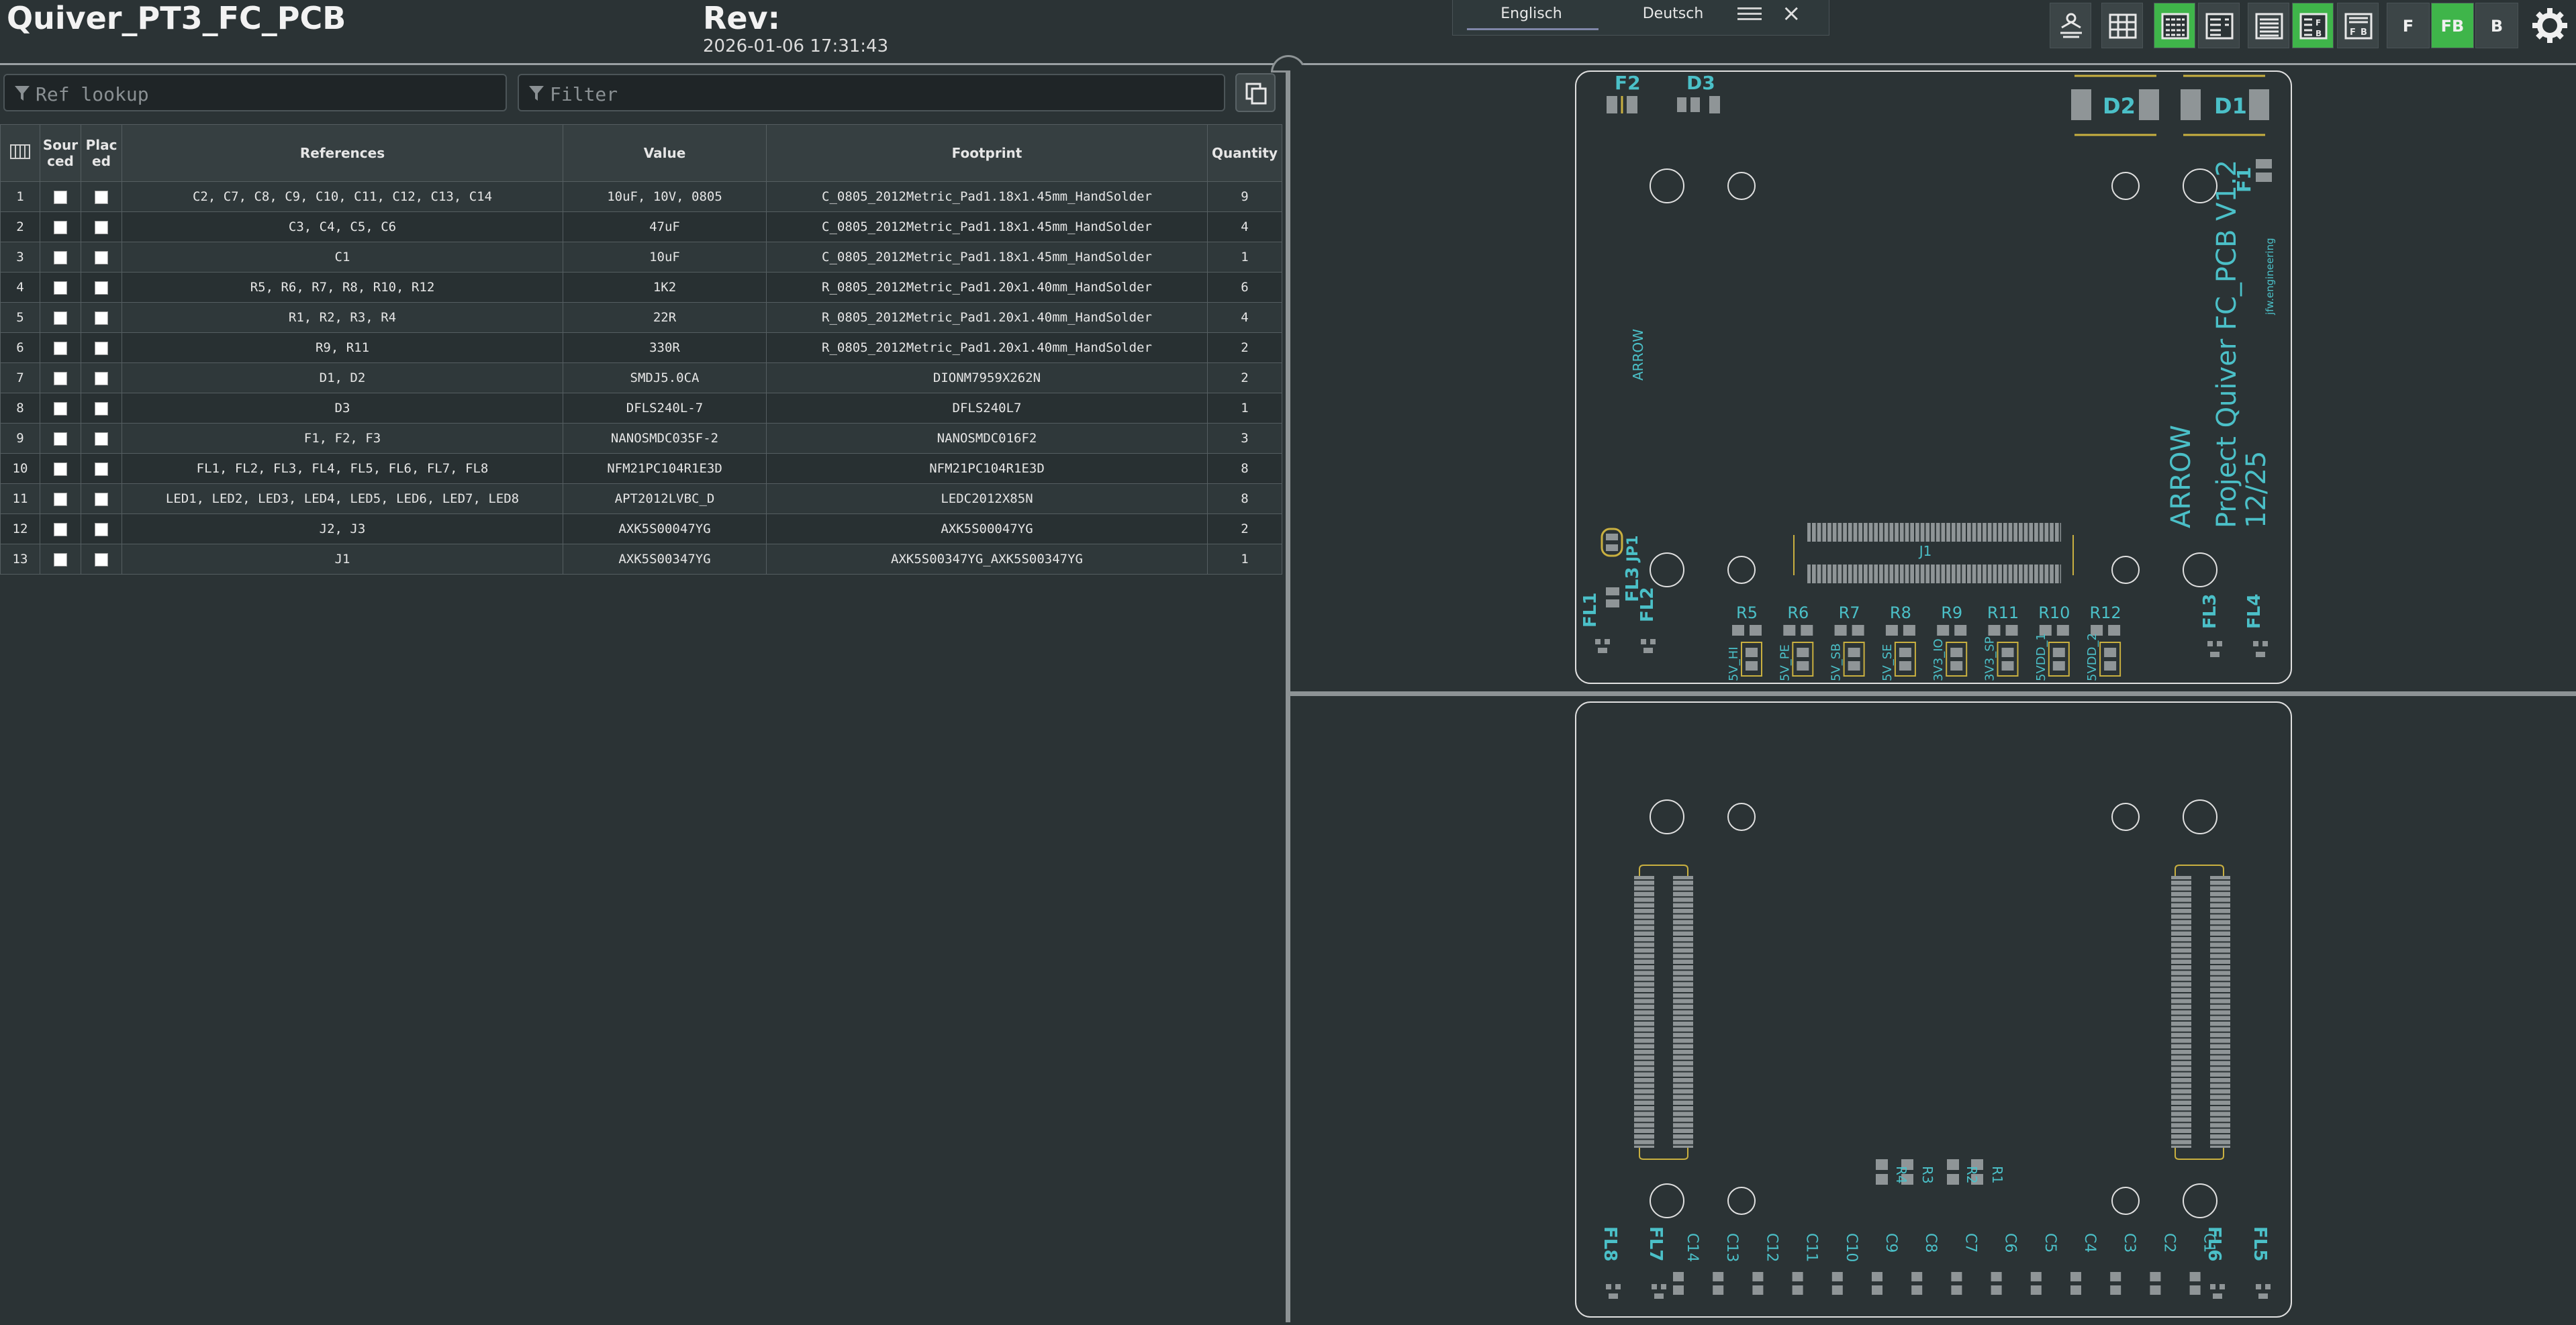 The image size is (2576, 1325). What do you see at coordinates (2358, 25) in the screenshot?
I see `bom-top-fb-button: F B` at bounding box center [2358, 25].